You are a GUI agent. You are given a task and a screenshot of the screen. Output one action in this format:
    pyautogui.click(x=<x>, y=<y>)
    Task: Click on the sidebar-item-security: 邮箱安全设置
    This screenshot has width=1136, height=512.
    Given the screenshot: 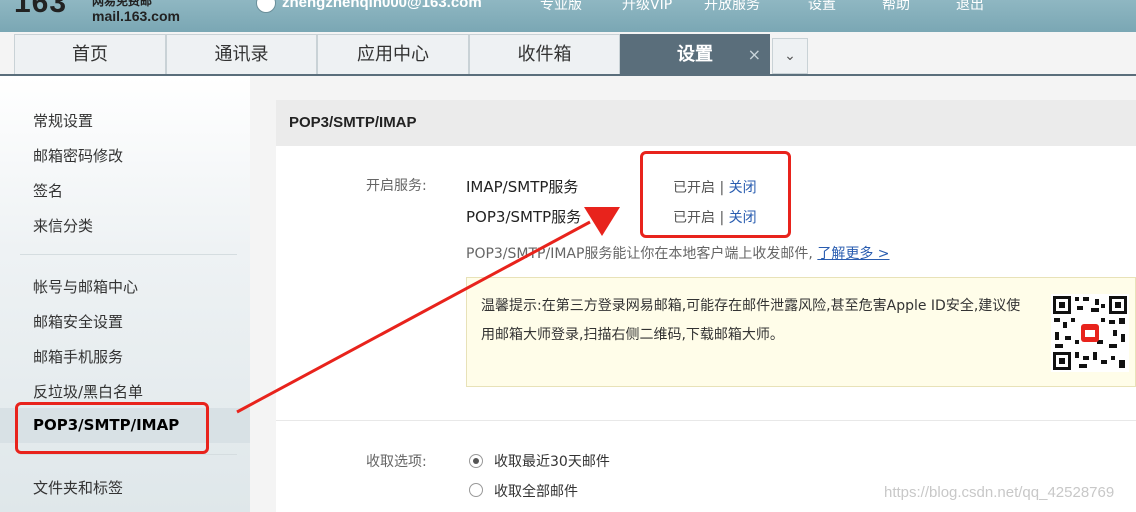 What is the action you would take?
    pyautogui.click(x=78, y=321)
    